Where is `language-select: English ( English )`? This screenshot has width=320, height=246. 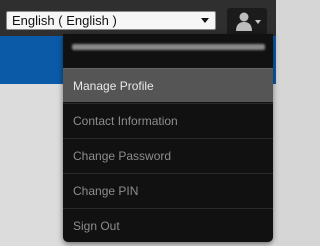
language-select: English ( English ) is located at coordinates (111, 20).